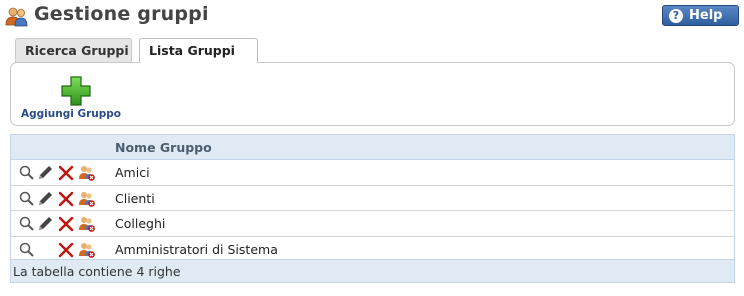 The height and width of the screenshot is (296, 744). What do you see at coordinates (71, 114) in the screenshot?
I see `add-group-label: Aggiungi Gruppo` at bounding box center [71, 114].